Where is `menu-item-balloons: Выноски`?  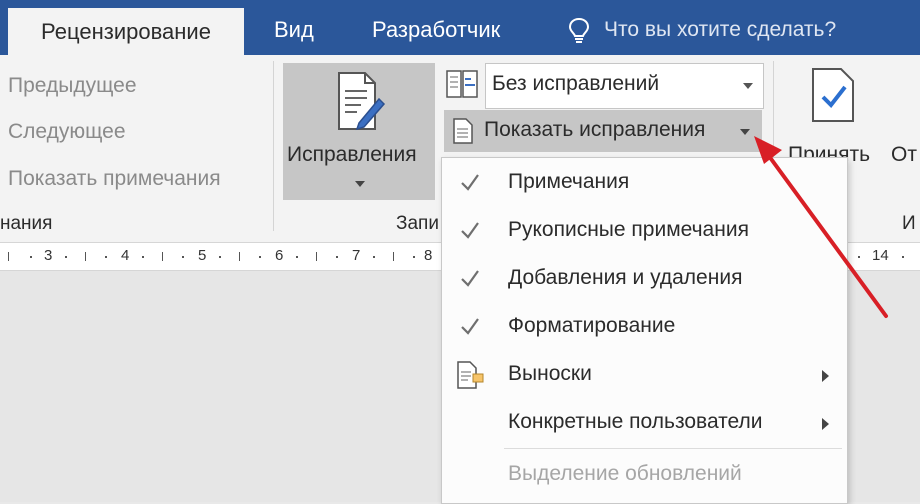 menu-item-balloons: Выноски is located at coordinates (644, 376).